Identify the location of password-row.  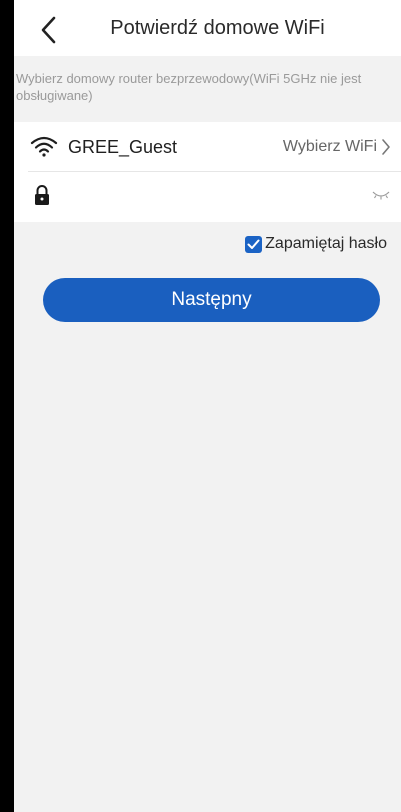
(207, 197).